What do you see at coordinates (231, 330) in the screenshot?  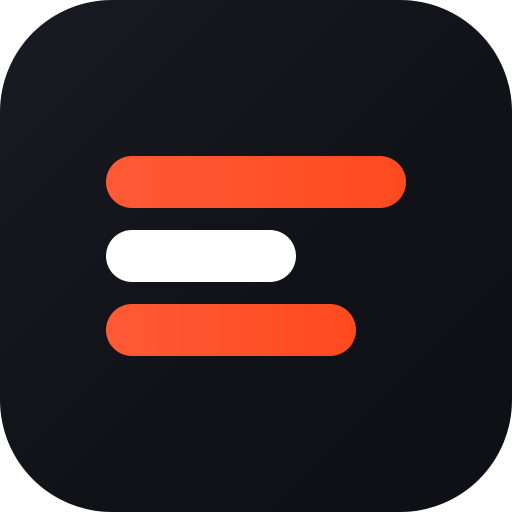 I see `bottom-orange-bar` at bounding box center [231, 330].